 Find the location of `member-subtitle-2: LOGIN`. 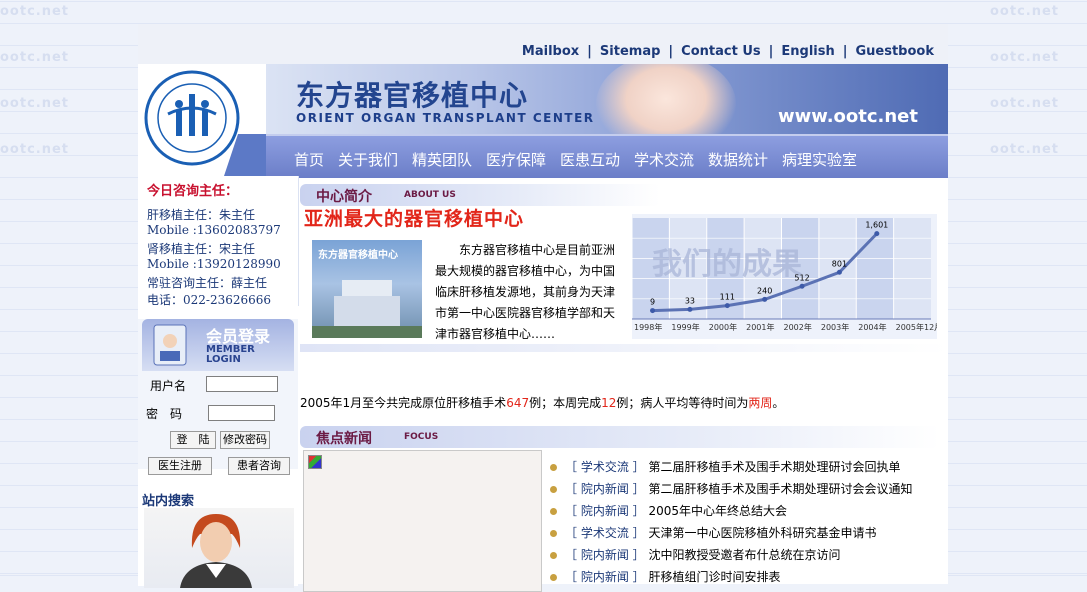

member-subtitle-2: LOGIN is located at coordinates (223, 359).